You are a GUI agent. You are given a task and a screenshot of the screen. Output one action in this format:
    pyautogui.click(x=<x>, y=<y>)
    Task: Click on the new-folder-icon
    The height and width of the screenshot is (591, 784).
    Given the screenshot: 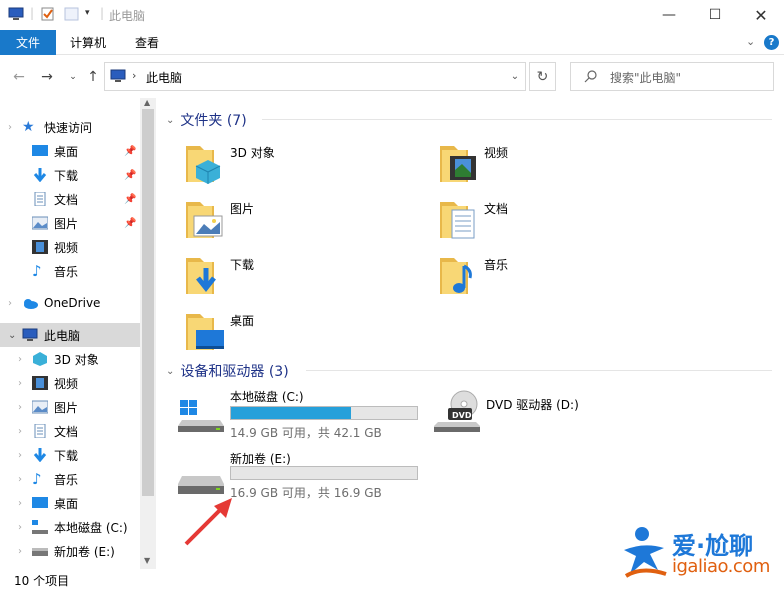 What is the action you would take?
    pyautogui.click(x=72, y=14)
    